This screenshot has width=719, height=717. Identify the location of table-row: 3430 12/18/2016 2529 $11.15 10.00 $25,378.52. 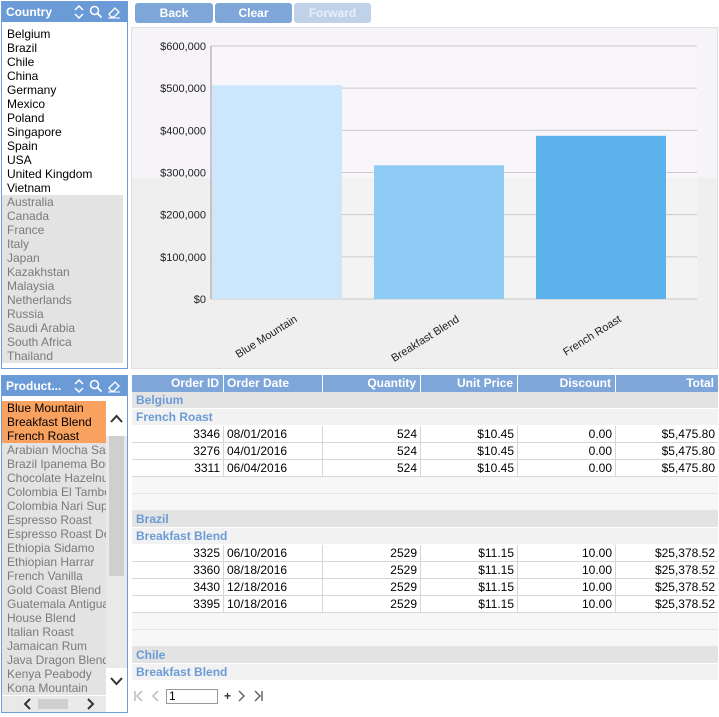
(425, 587).